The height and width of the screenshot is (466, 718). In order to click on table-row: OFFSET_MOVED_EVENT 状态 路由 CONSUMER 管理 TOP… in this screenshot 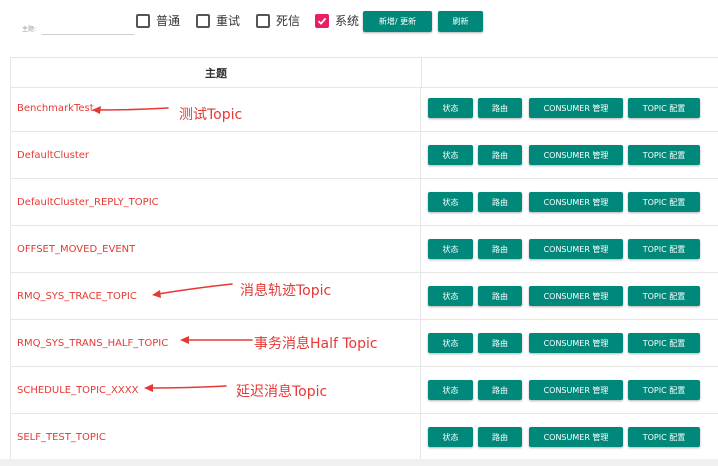, I will do `click(364, 250)`.